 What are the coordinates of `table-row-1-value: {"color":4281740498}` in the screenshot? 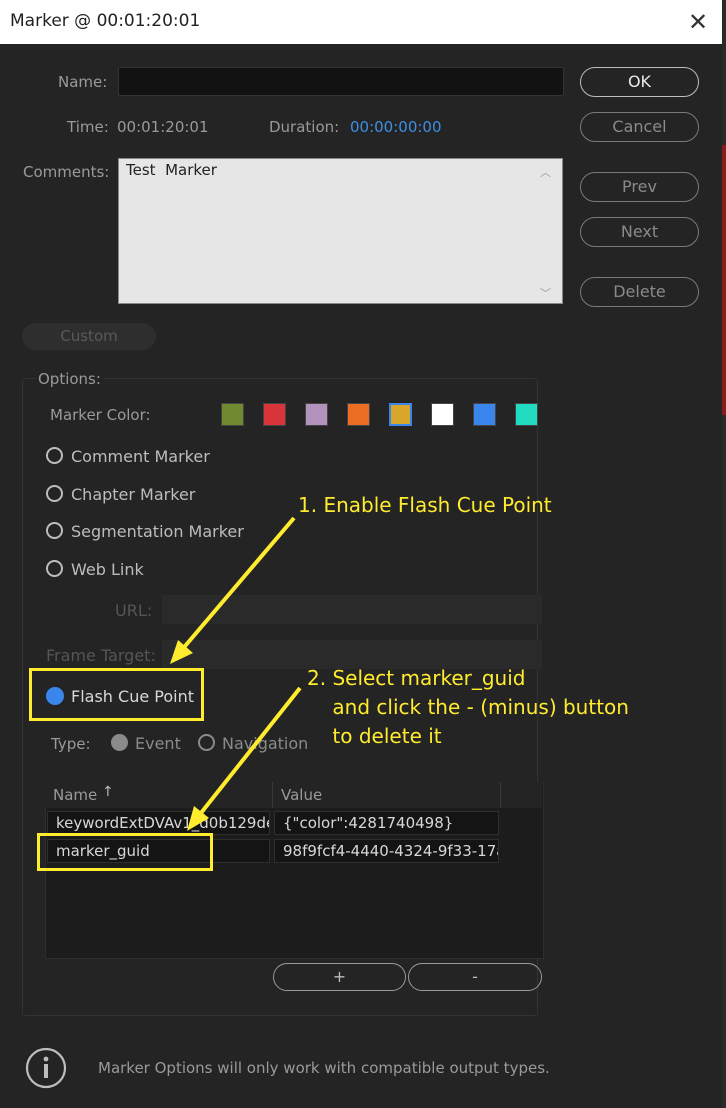 It's located at (386, 823).